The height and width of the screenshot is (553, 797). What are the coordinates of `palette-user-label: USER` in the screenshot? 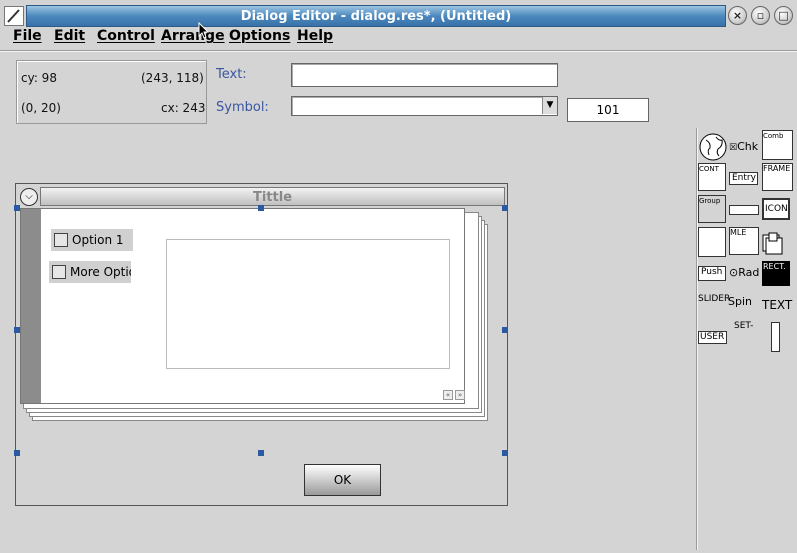 It's located at (712, 337).